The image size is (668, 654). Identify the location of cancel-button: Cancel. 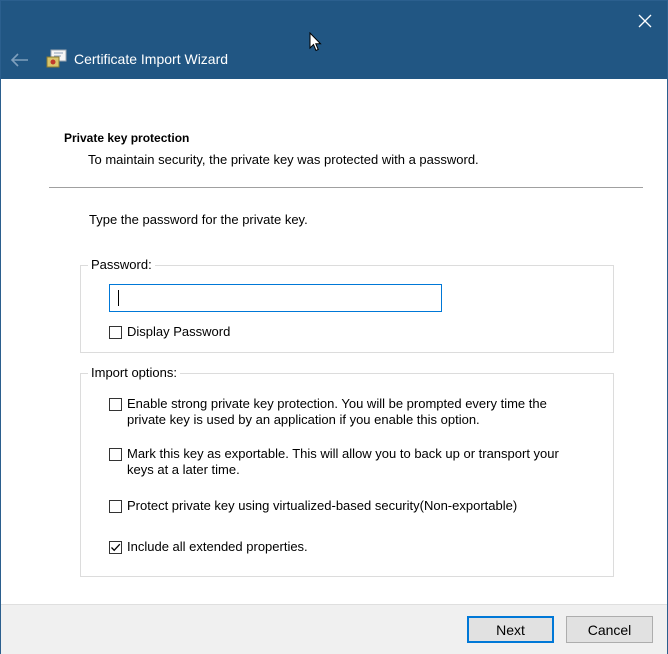
(609, 629).